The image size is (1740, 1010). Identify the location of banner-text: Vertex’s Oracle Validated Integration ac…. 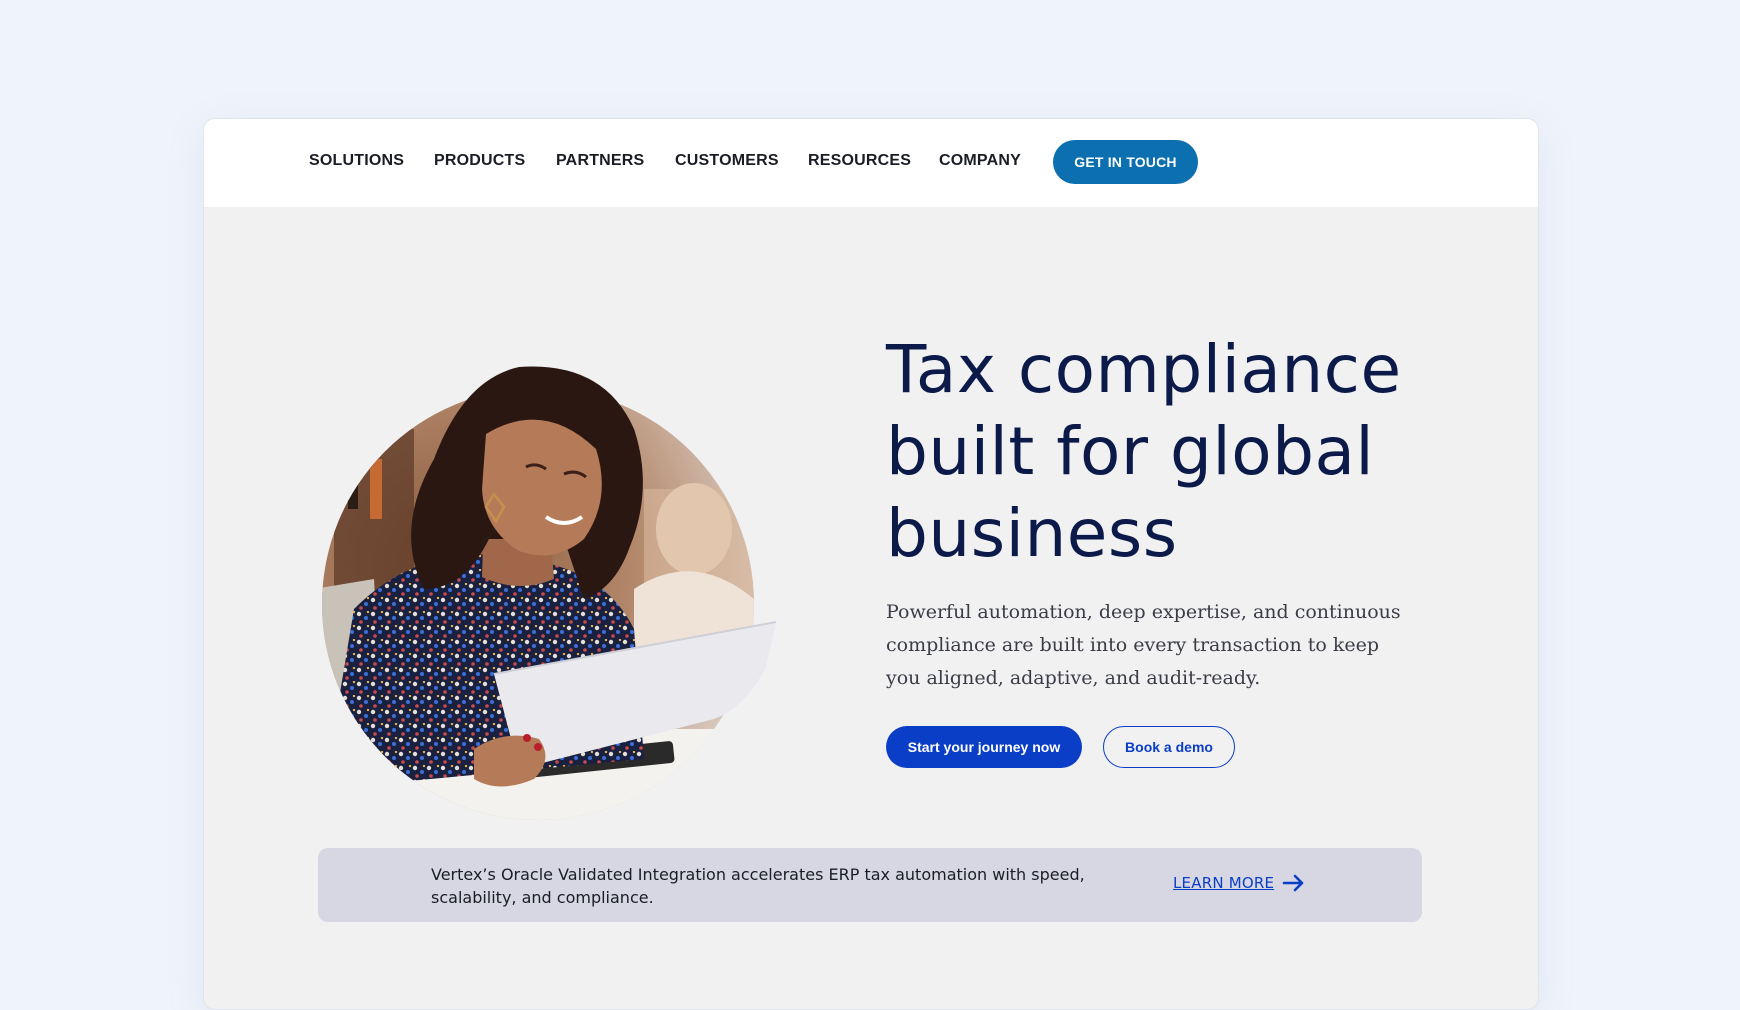
(758, 886).